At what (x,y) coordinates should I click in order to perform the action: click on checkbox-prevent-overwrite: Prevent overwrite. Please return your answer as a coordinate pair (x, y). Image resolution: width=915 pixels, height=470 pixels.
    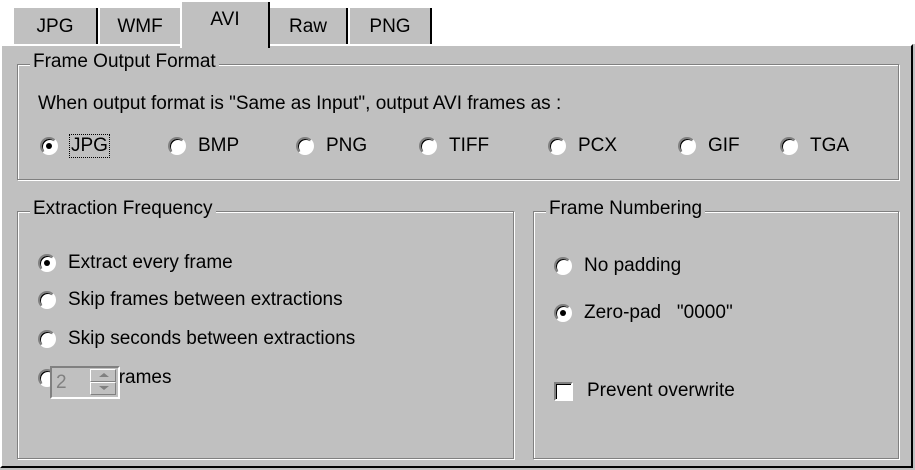
    Looking at the image, I should click on (644, 391).